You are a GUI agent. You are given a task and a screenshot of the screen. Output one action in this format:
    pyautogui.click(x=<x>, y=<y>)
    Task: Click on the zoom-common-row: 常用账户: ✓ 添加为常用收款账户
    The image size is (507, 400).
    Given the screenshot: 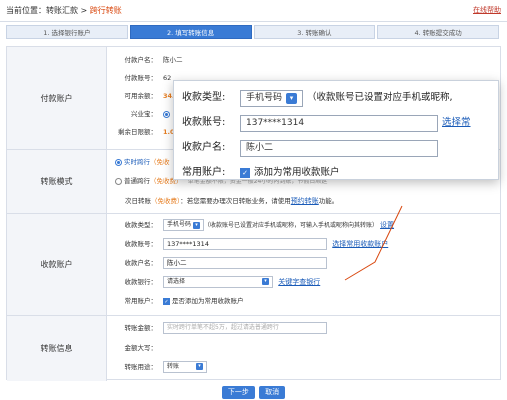 What is the action you would take?
    pyautogui.click(x=261, y=170)
    